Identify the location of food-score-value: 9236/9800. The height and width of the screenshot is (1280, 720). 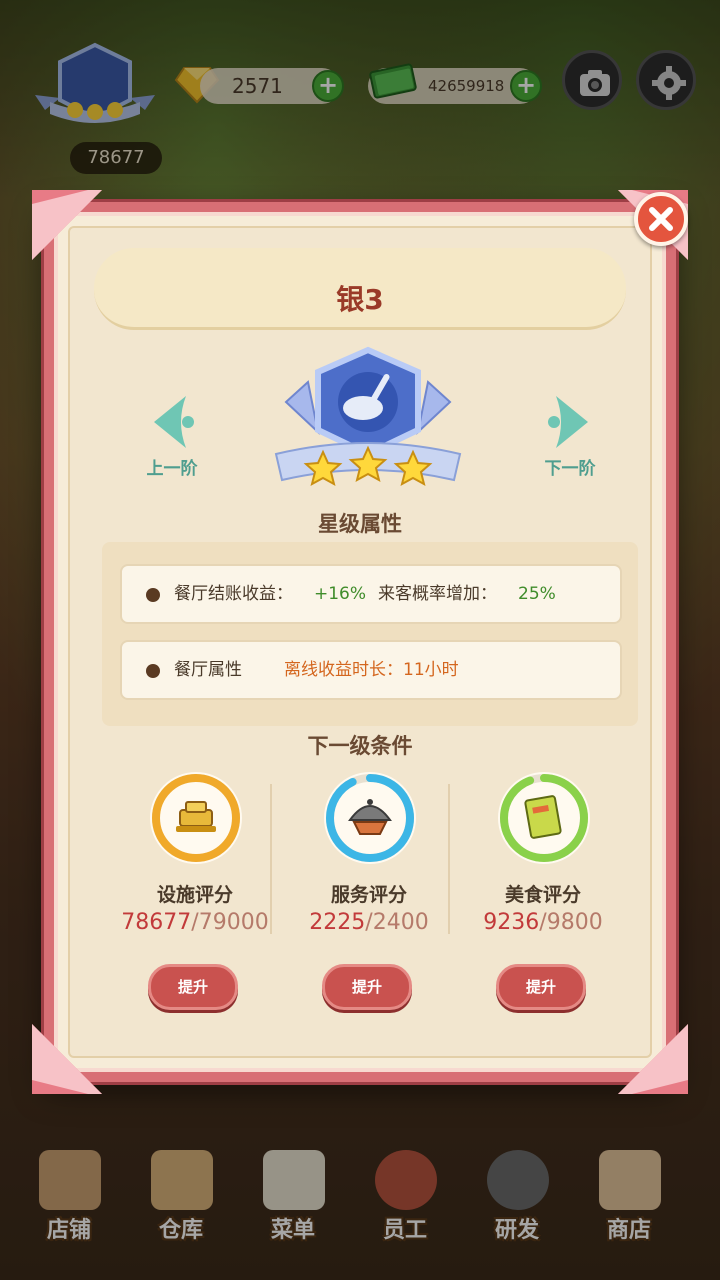
(543, 922).